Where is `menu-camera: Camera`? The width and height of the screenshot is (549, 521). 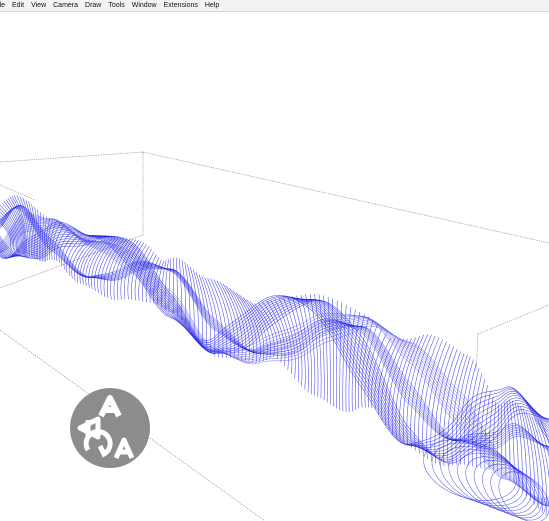
menu-camera: Camera is located at coordinates (66, 5).